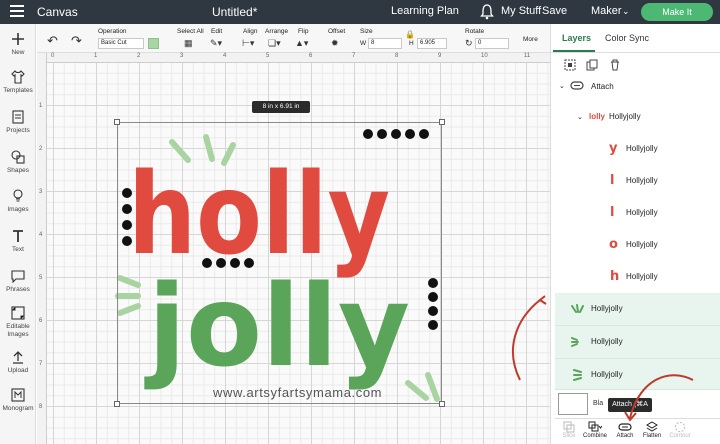  Describe the element at coordinates (606, 11) in the screenshot. I see `machine-select: Maker` at that location.